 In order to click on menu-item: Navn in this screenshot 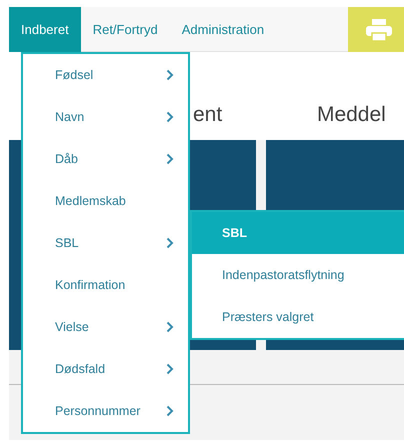, I will do `click(105, 117)`.